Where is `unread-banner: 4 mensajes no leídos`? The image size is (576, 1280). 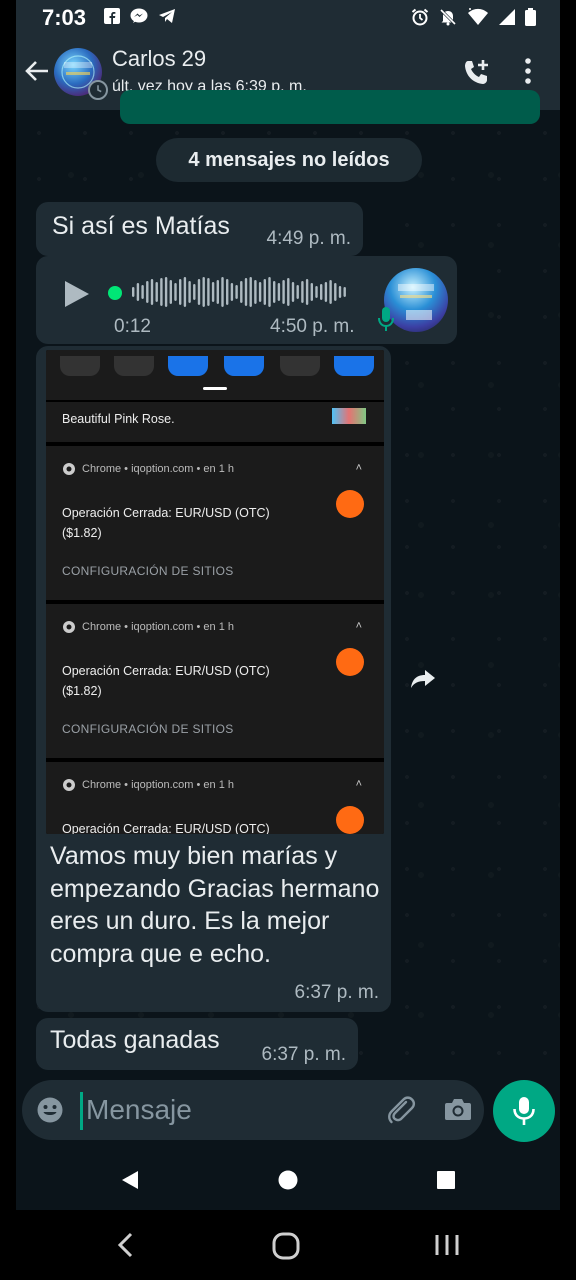 unread-banner: 4 mensajes no leídos is located at coordinates (289, 160).